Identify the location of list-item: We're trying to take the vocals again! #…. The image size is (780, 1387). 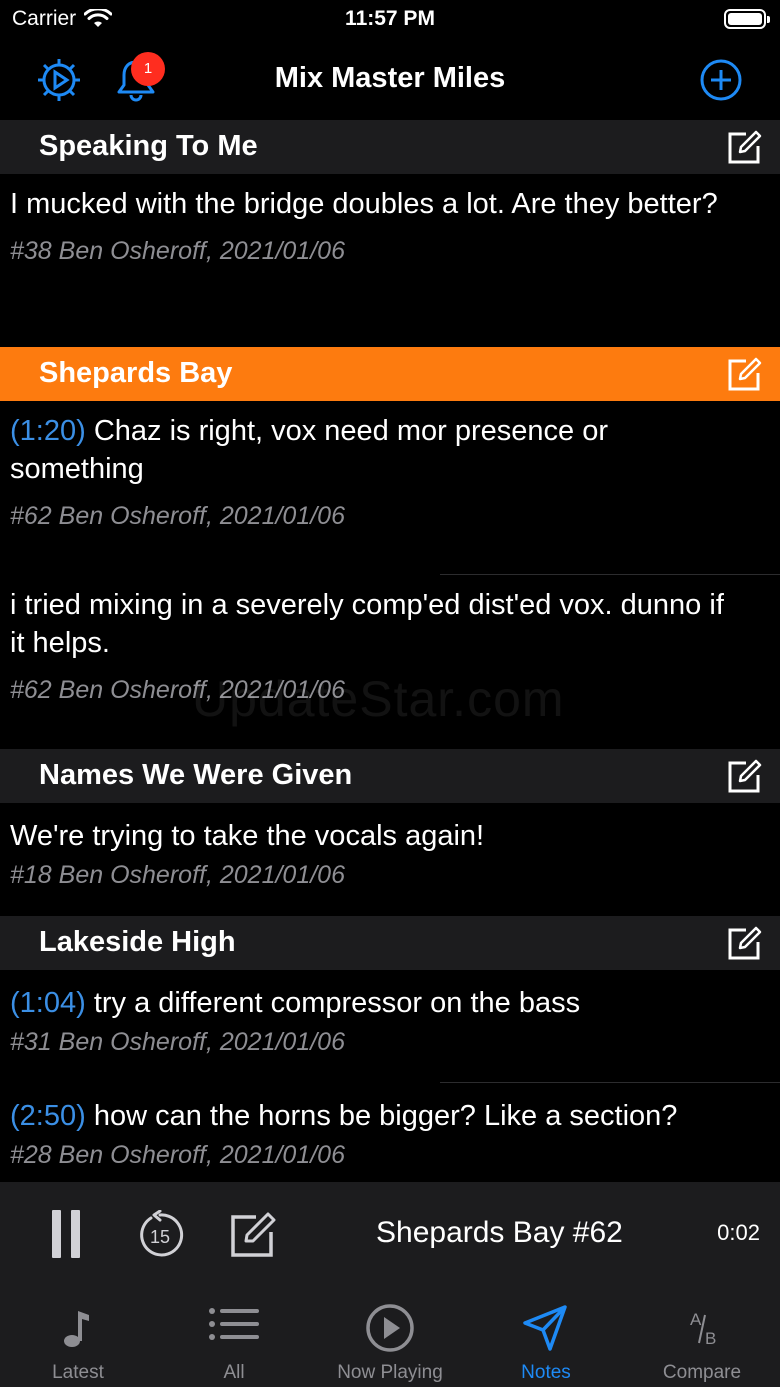
(390, 859).